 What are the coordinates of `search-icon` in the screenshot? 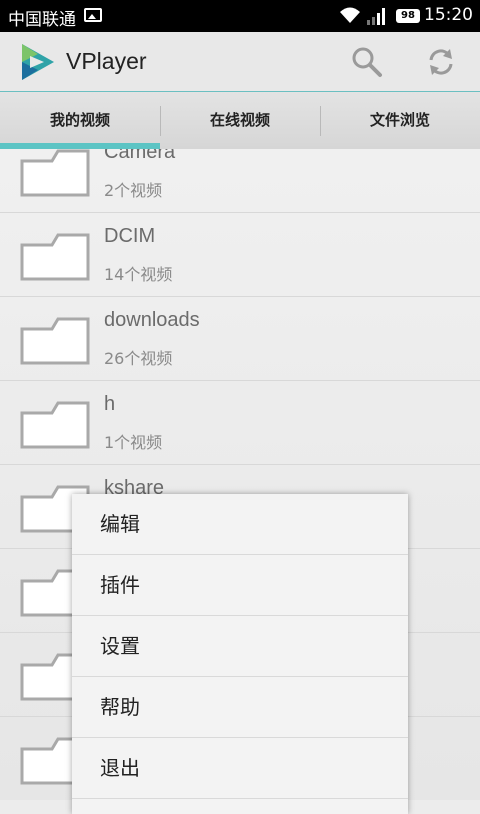 It's located at (367, 62).